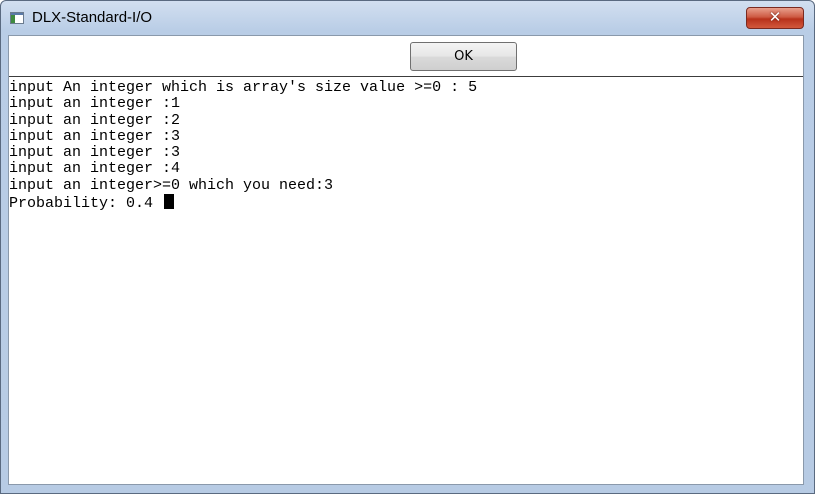 This screenshot has width=817, height=496. What do you see at coordinates (95, 104) in the screenshot?
I see `console-line: input an integer :1` at bounding box center [95, 104].